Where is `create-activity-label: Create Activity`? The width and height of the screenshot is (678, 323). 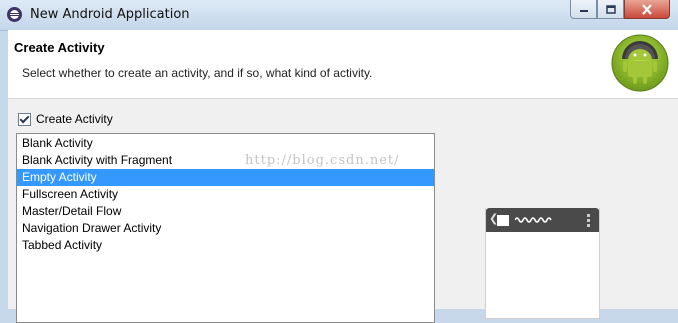
create-activity-label: Create Activity is located at coordinates (74, 119).